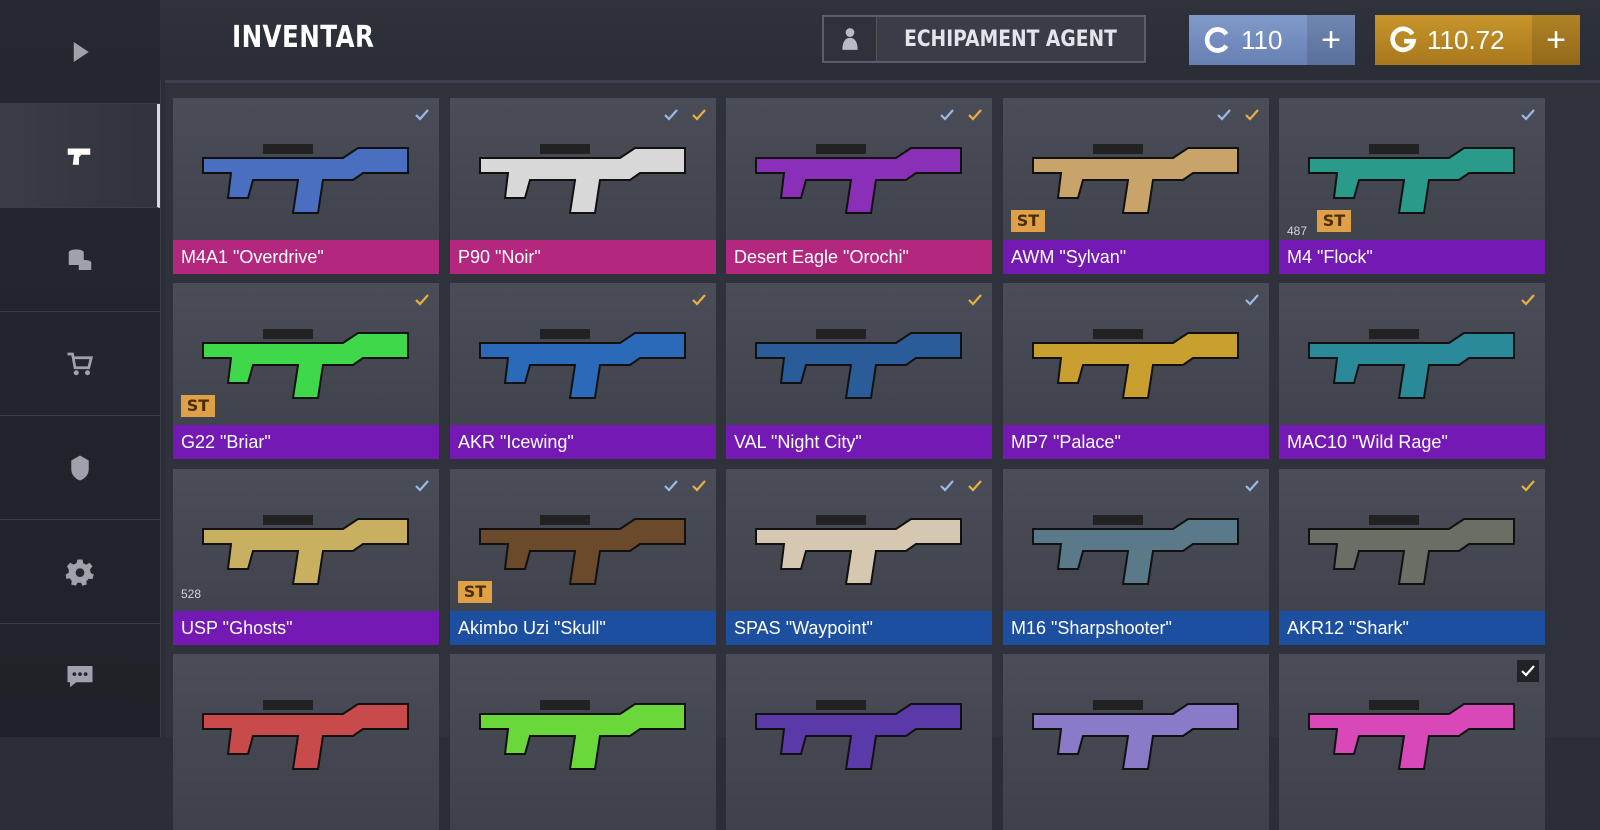  Describe the element at coordinates (1136, 186) in the screenshot. I see `inventory-item-card: ST AWM "Sylvan"` at that location.